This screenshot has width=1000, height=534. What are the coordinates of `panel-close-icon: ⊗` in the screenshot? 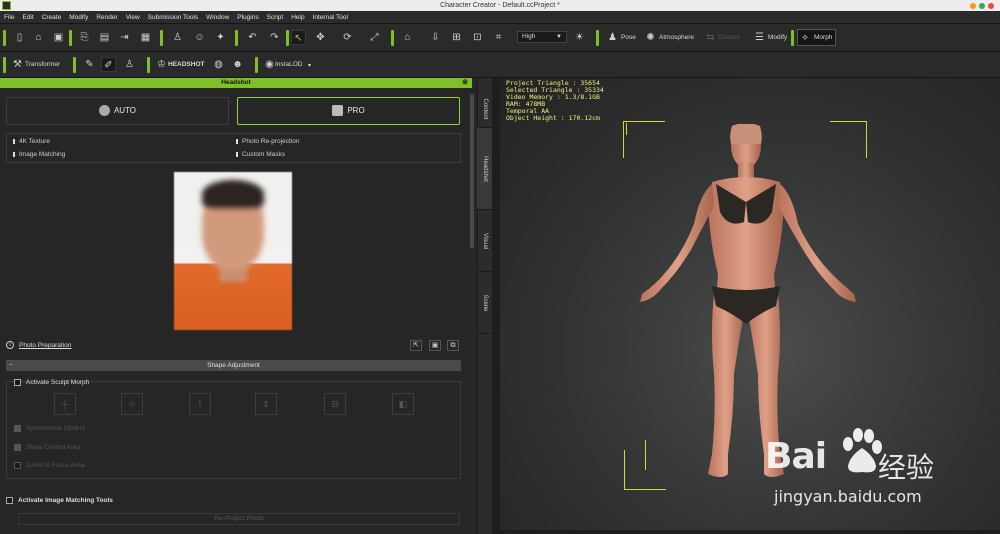 It's located at (465, 82).